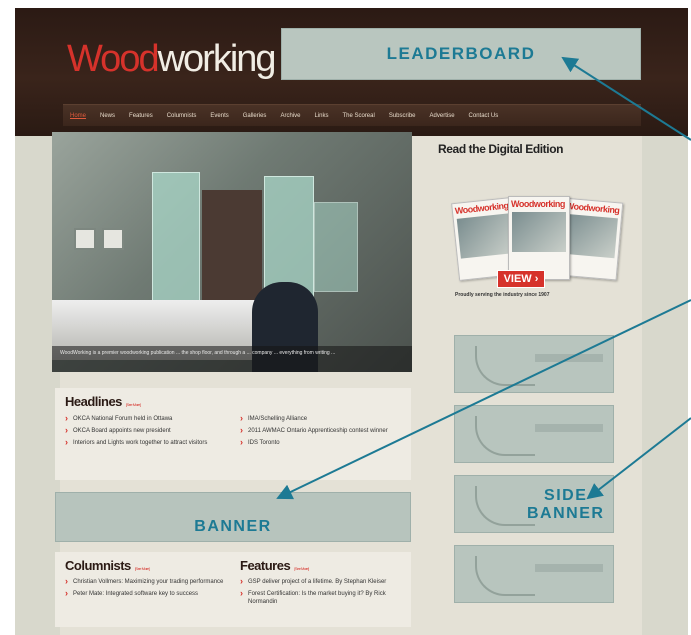  I want to click on side-banner-label-line1: SIDE, so click(566, 495).